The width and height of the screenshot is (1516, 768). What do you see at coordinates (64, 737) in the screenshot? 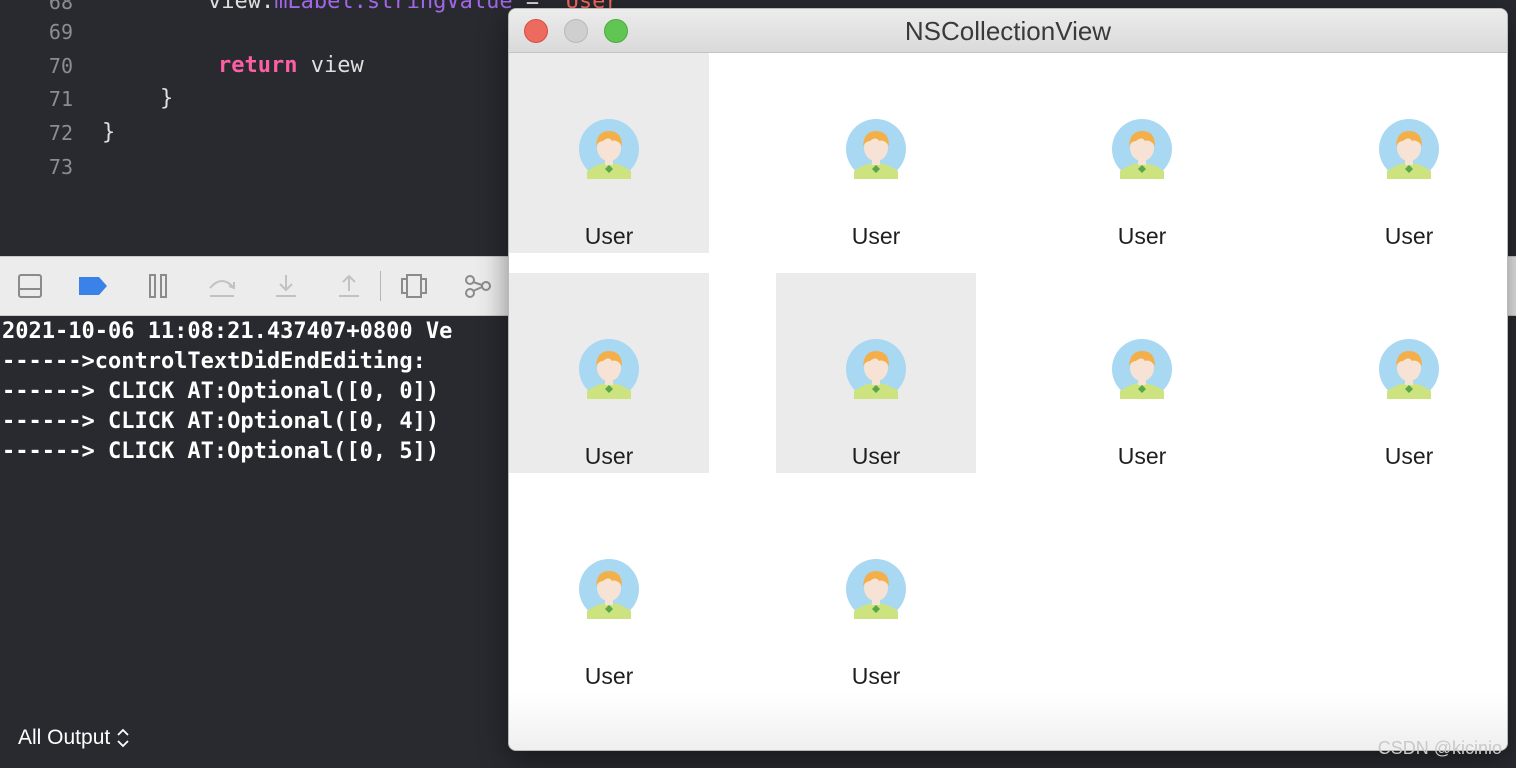
I see `output-filter-label: All Output` at bounding box center [64, 737].